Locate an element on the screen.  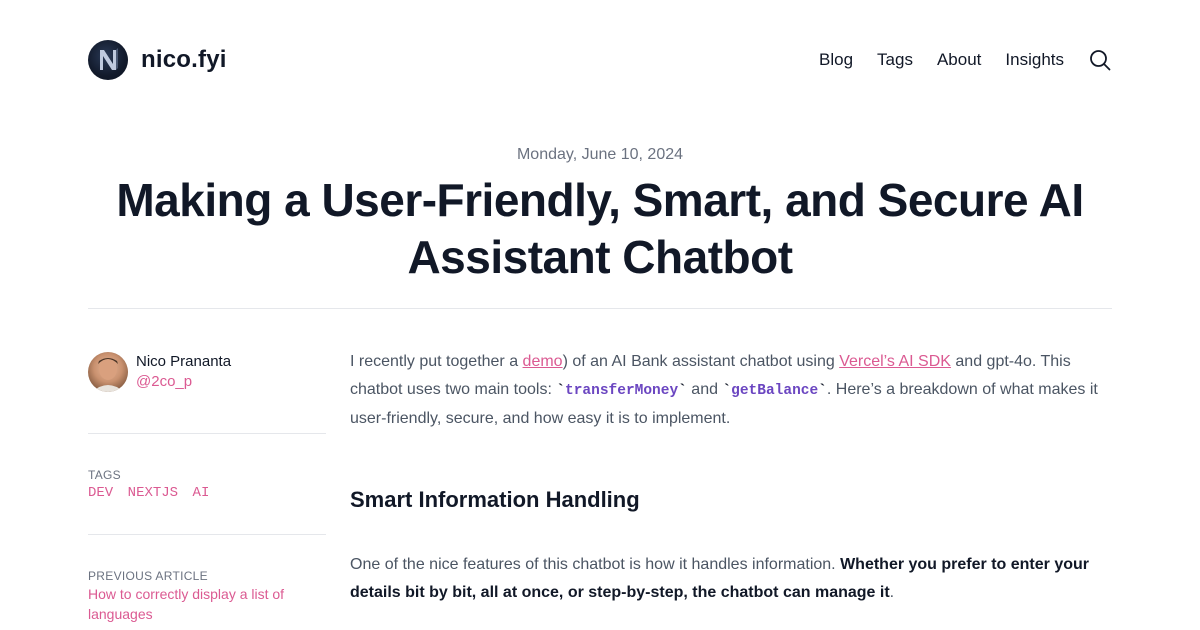
tag-list: DEV NEXTJS AI is located at coordinates (207, 493).